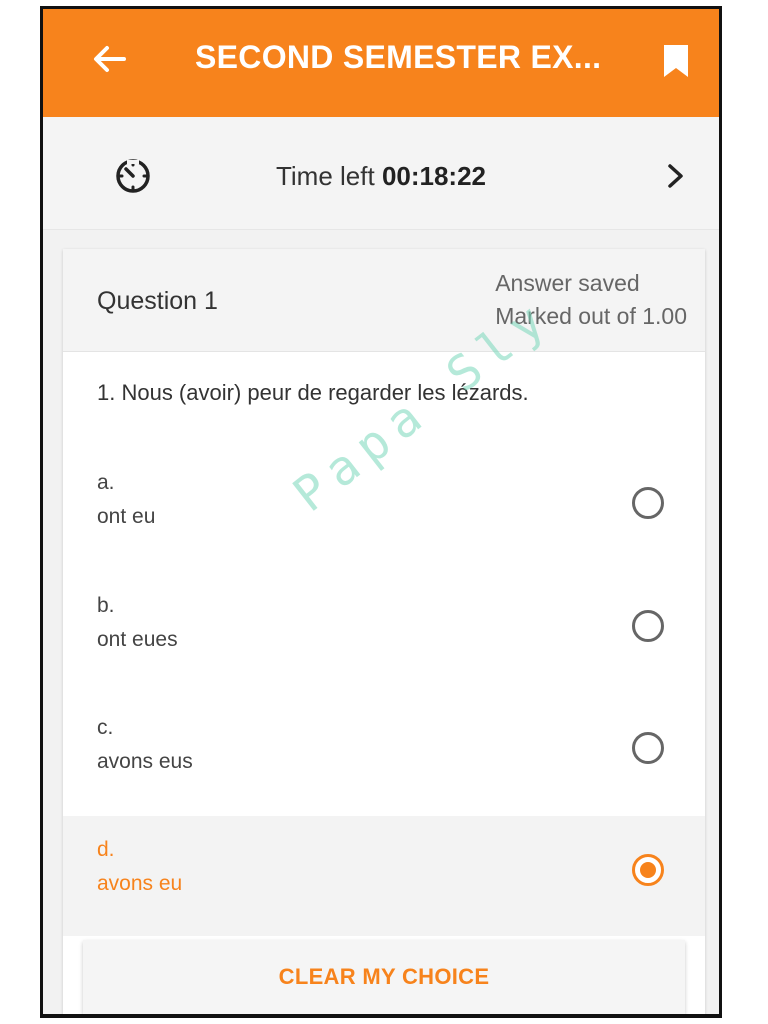  Describe the element at coordinates (106, 482) in the screenshot. I see `option-letter: a.` at that location.